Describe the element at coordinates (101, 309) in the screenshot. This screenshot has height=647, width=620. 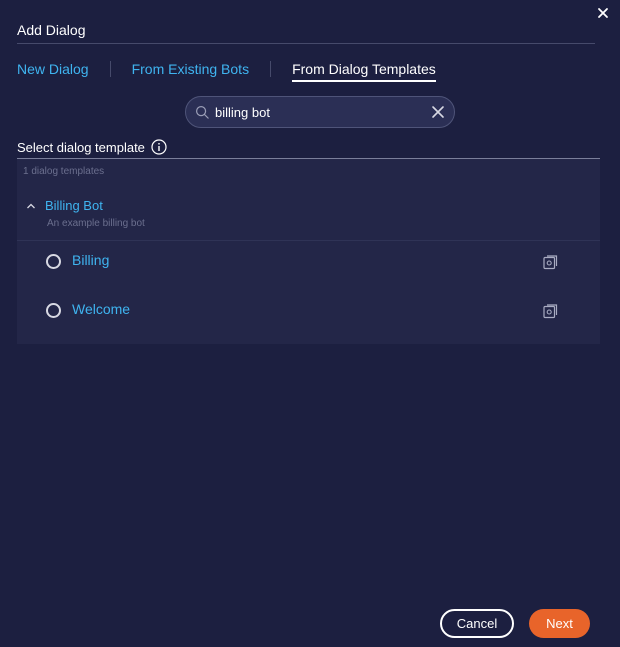
I see `template-name: Welcome` at that location.